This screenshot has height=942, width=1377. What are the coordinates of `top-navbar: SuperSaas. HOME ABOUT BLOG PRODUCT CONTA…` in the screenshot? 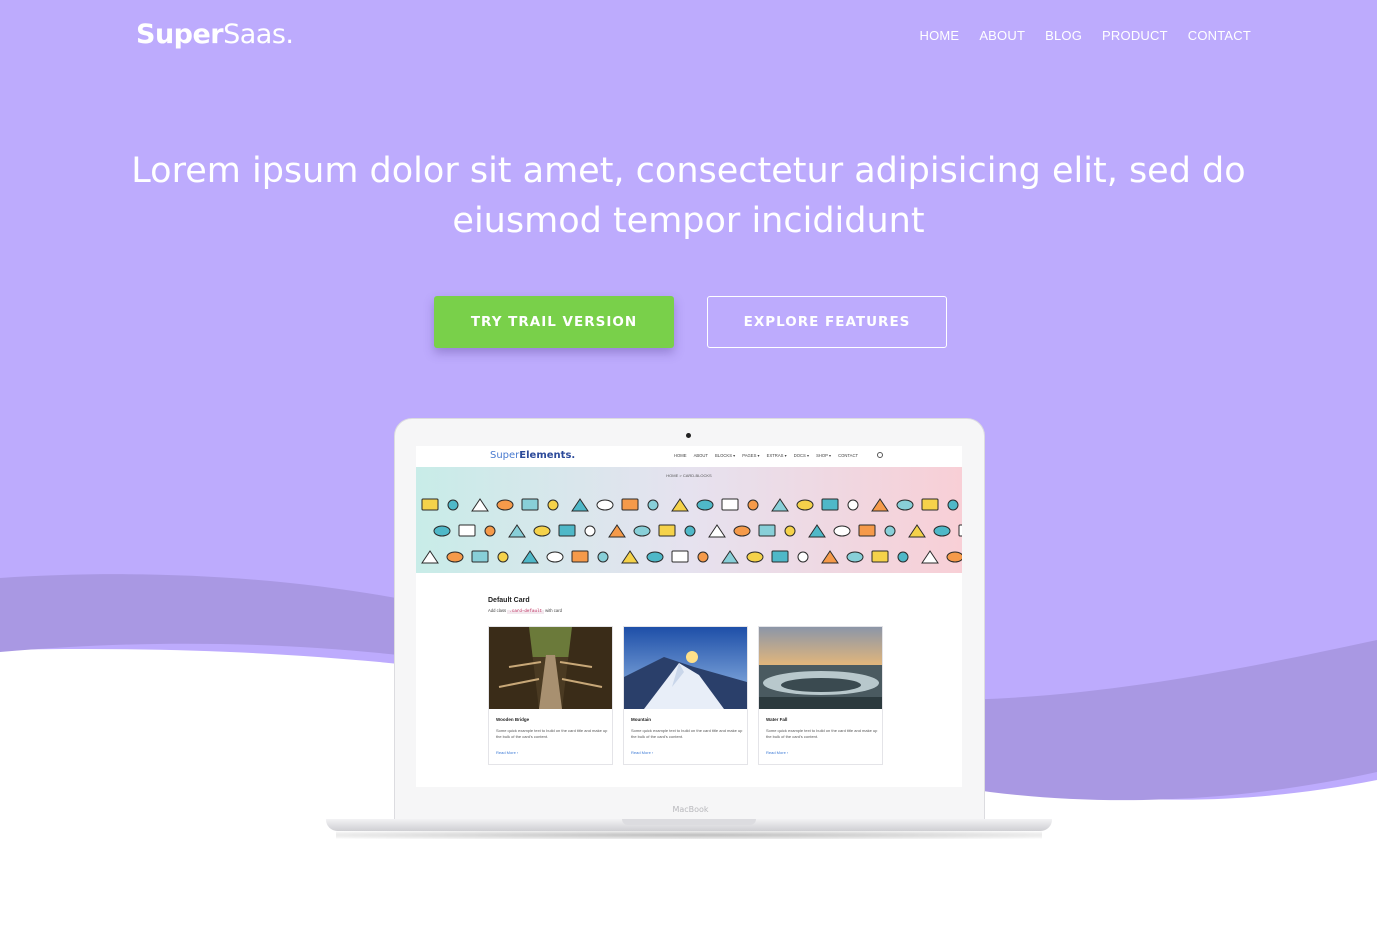 It's located at (688, 36).